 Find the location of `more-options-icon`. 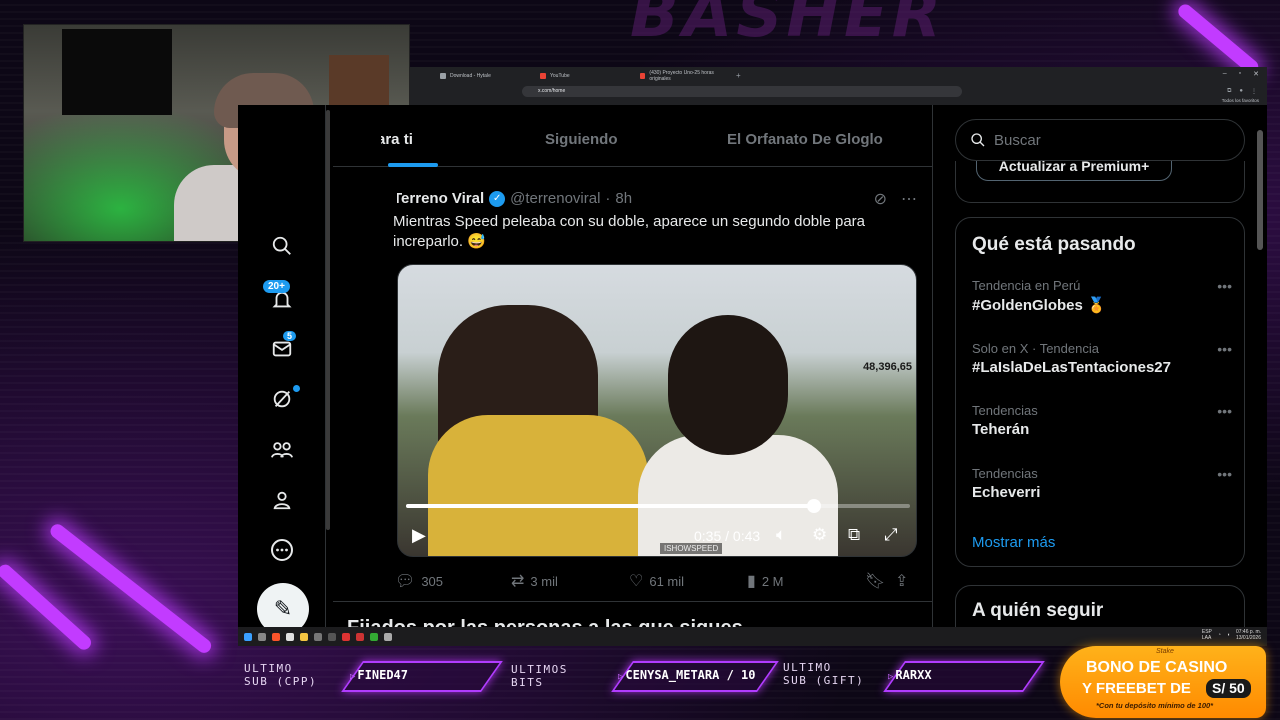

more-options-icon is located at coordinates (282, 550).